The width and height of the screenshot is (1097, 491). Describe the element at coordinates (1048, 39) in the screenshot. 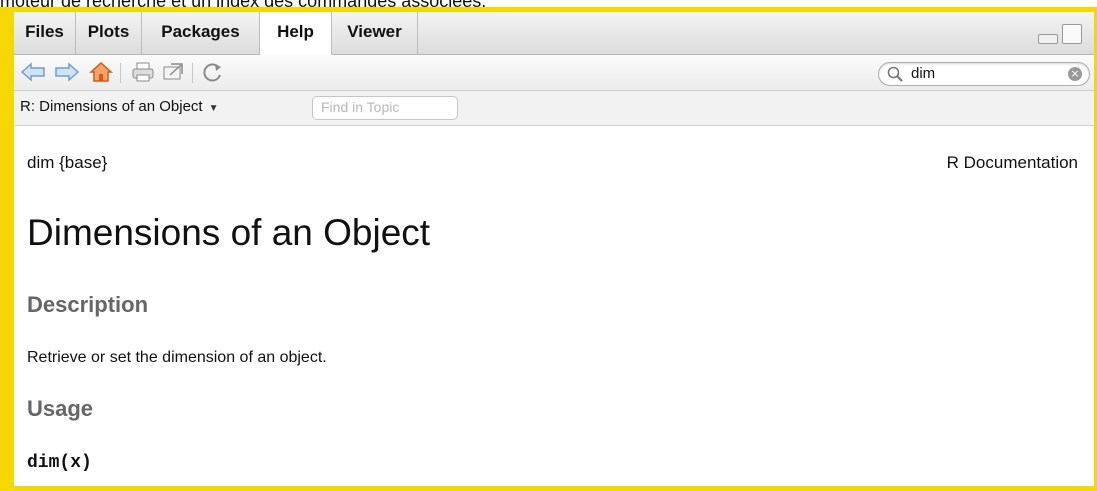

I see `minimize-pane-button` at that location.